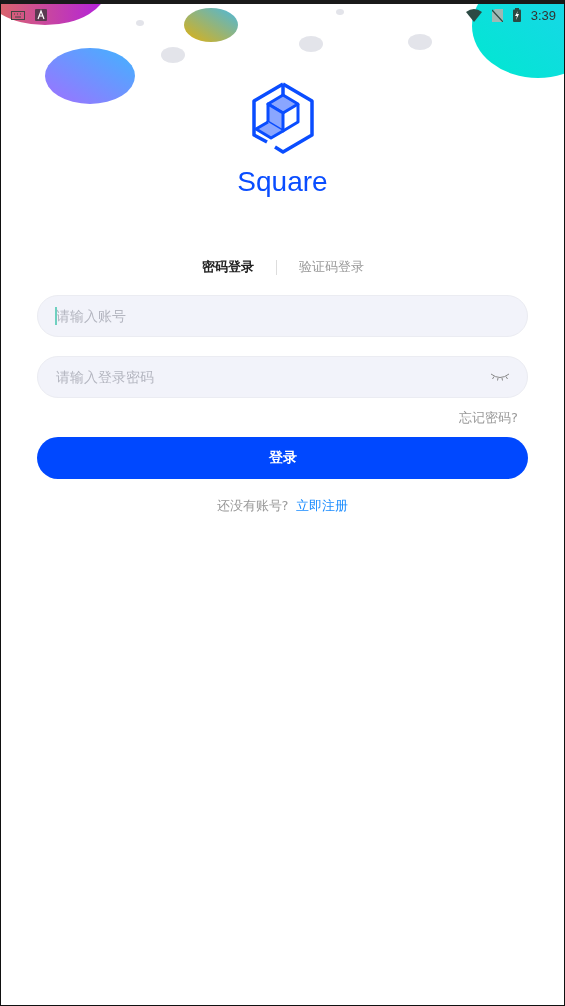 The image size is (565, 1006). Describe the element at coordinates (322, 506) in the screenshot. I see `signup-link: 立即注册` at that location.